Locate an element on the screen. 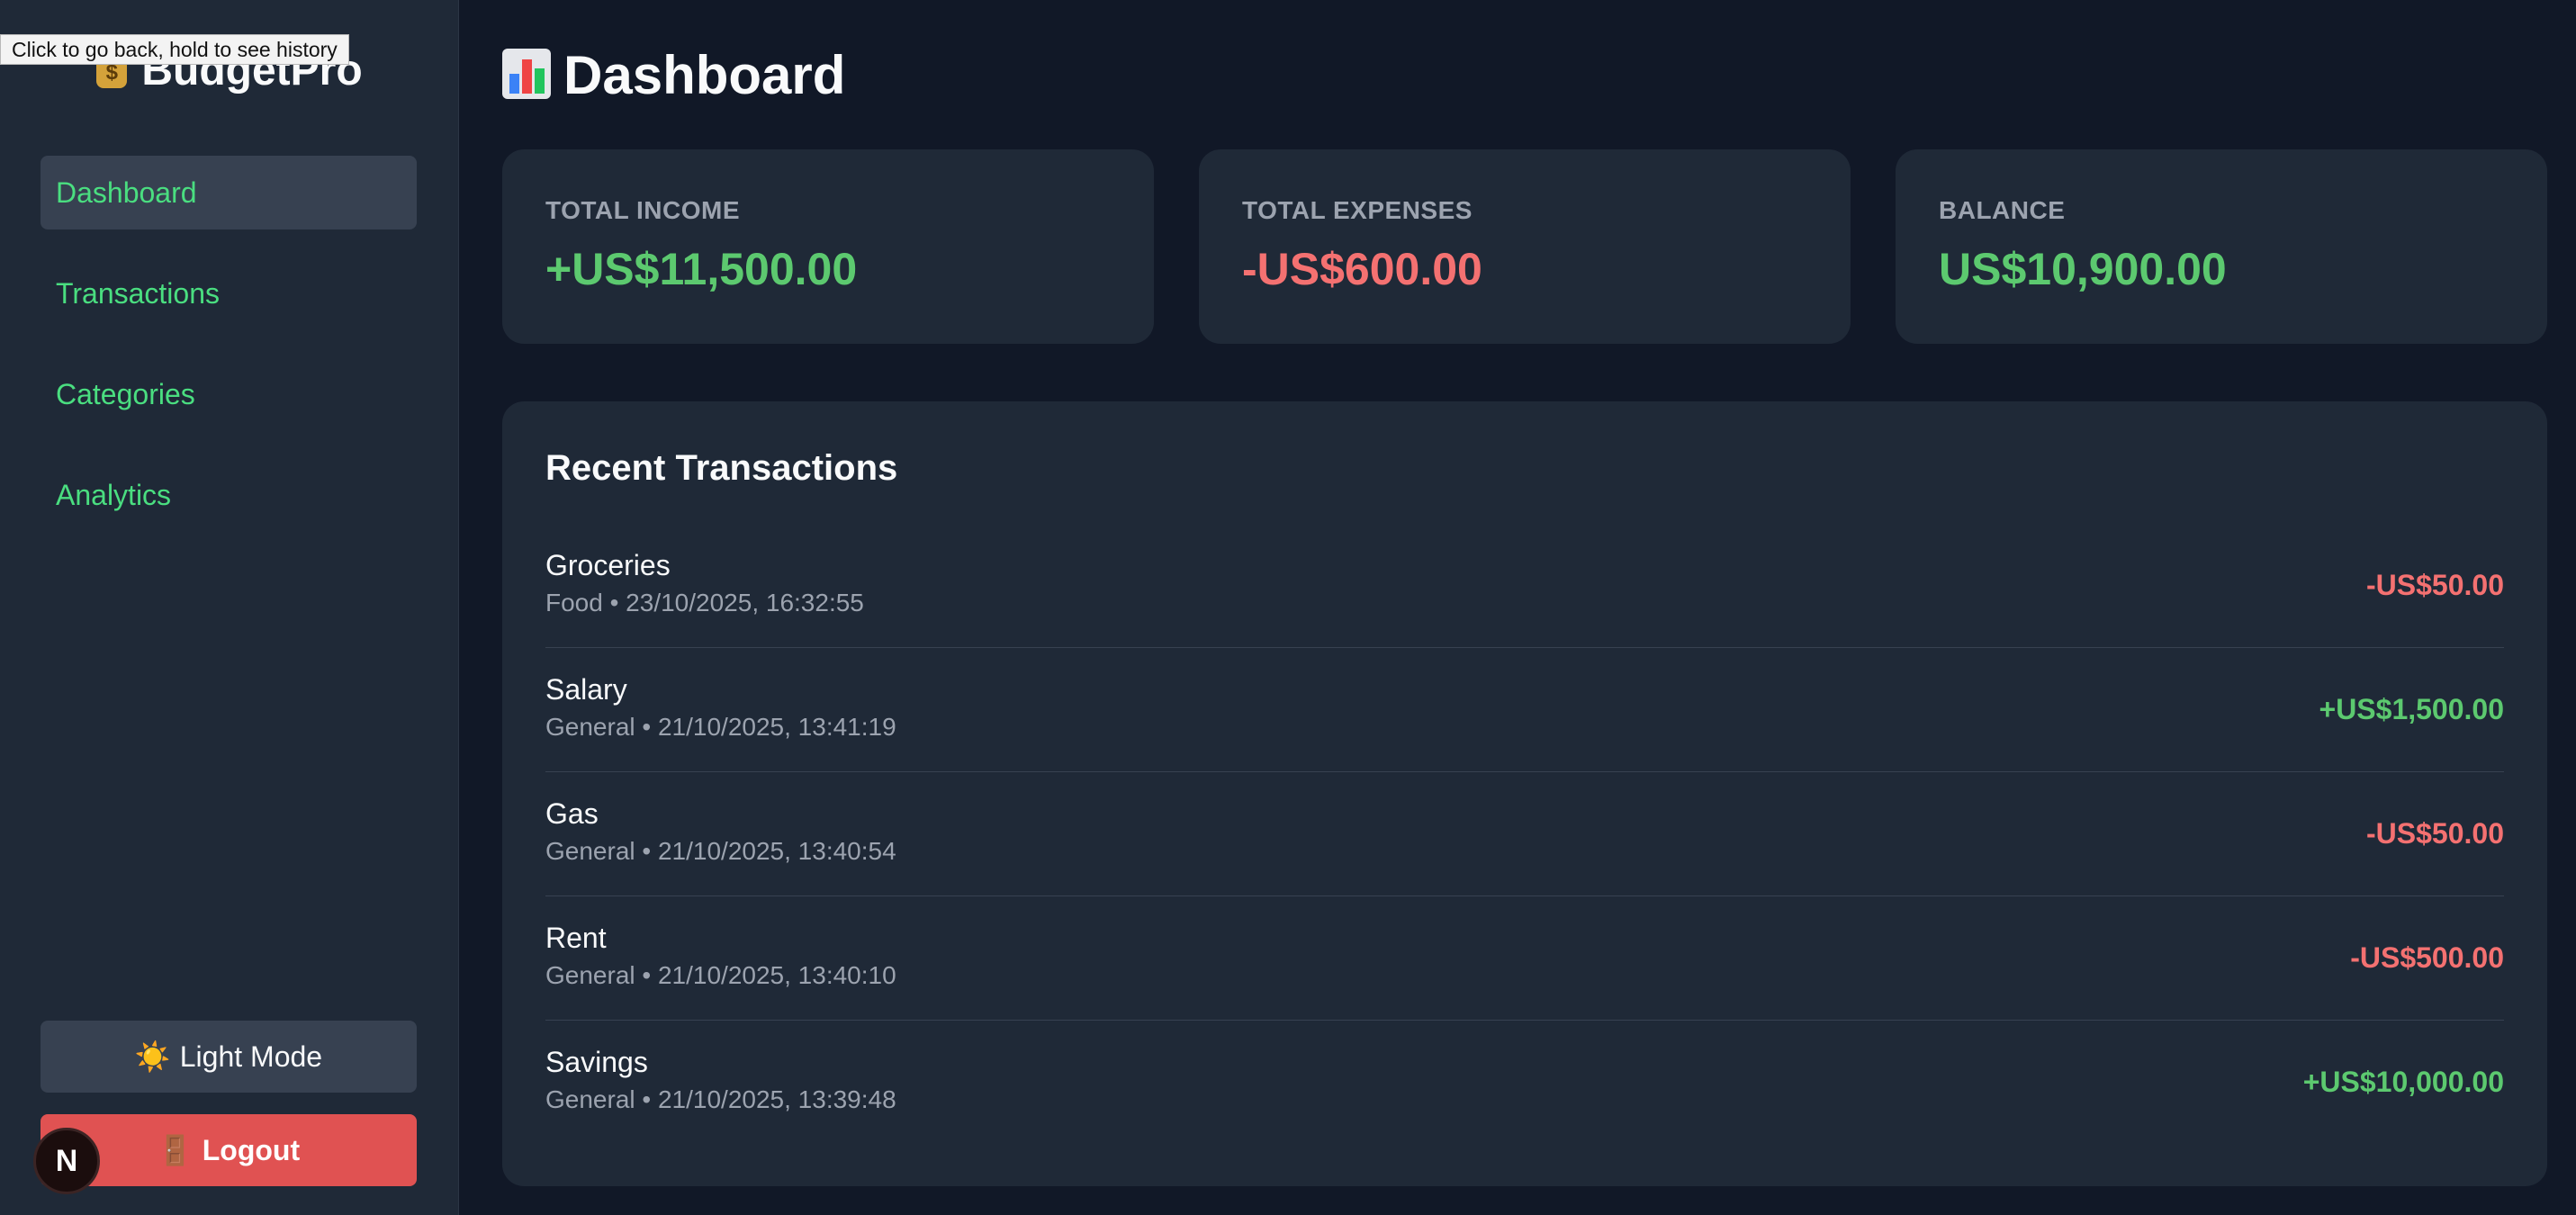 This screenshot has height=1215, width=2576. balance-card: BALANCE US$10,900.00 is located at coordinates (2221, 247).